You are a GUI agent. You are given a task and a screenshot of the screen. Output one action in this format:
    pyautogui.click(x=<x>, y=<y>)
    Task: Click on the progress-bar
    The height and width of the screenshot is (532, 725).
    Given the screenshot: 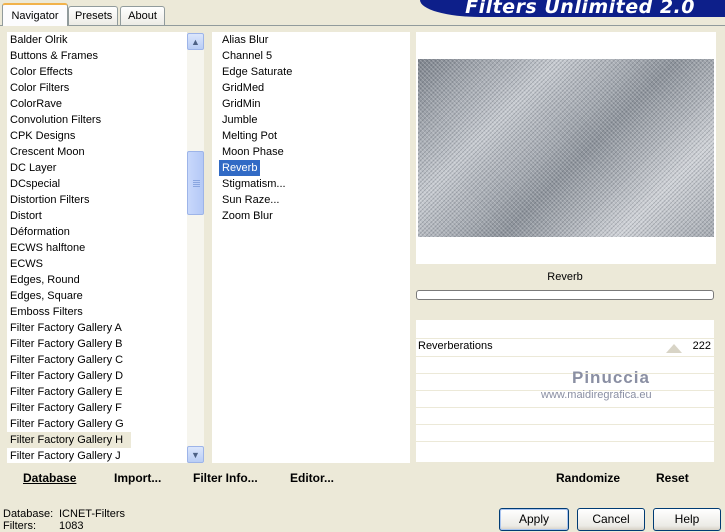 What is the action you would take?
    pyautogui.click(x=565, y=295)
    